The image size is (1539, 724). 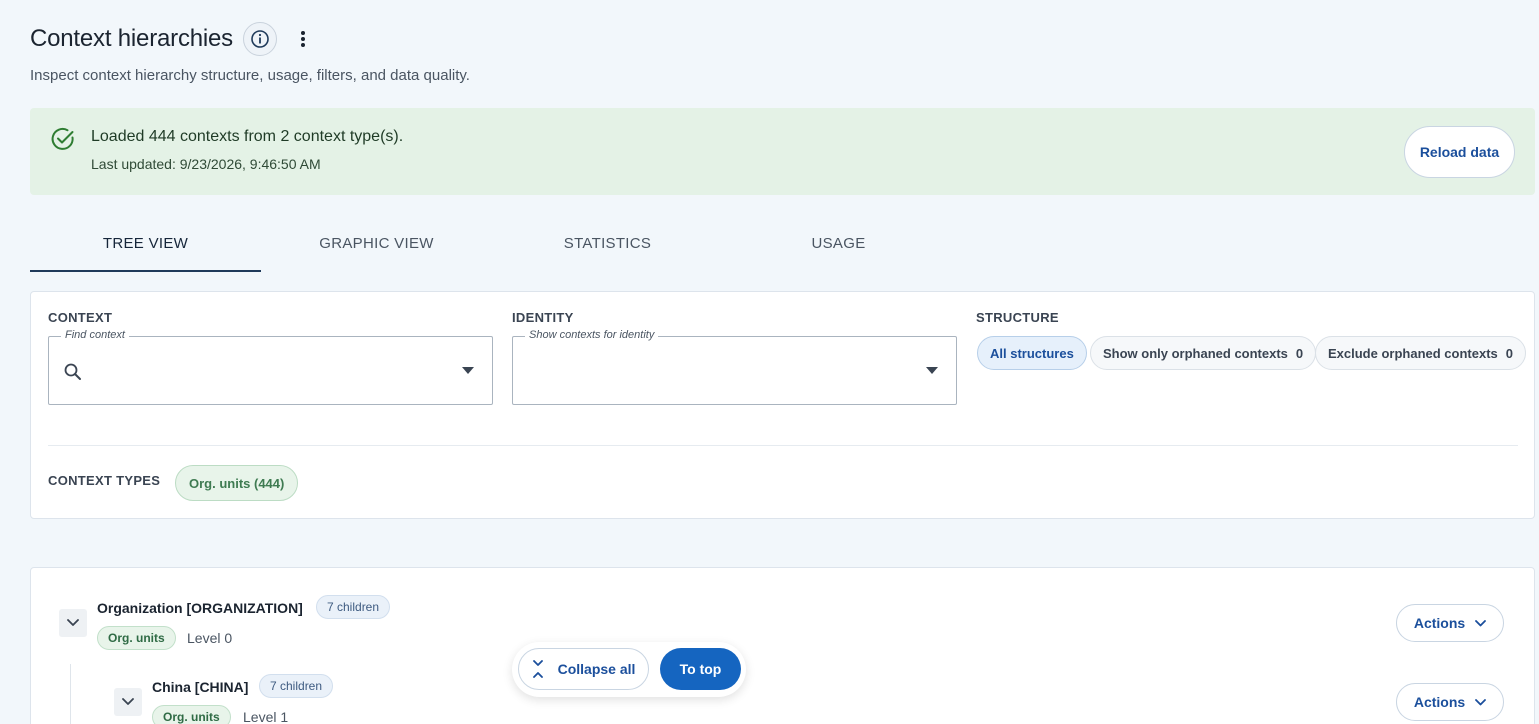 I want to click on chip-label: Exclude orphaned contexts, so click(x=1413, y=353).